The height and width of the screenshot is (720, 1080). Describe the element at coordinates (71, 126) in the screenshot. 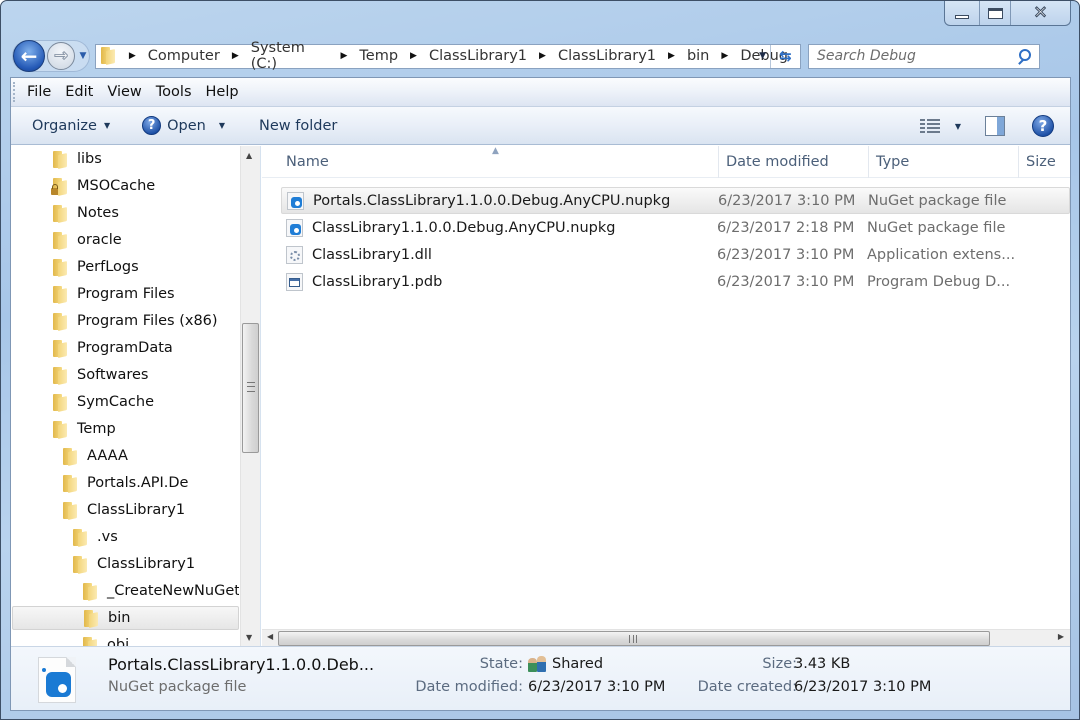

I see `organize-button: Organize ▼` at that location.